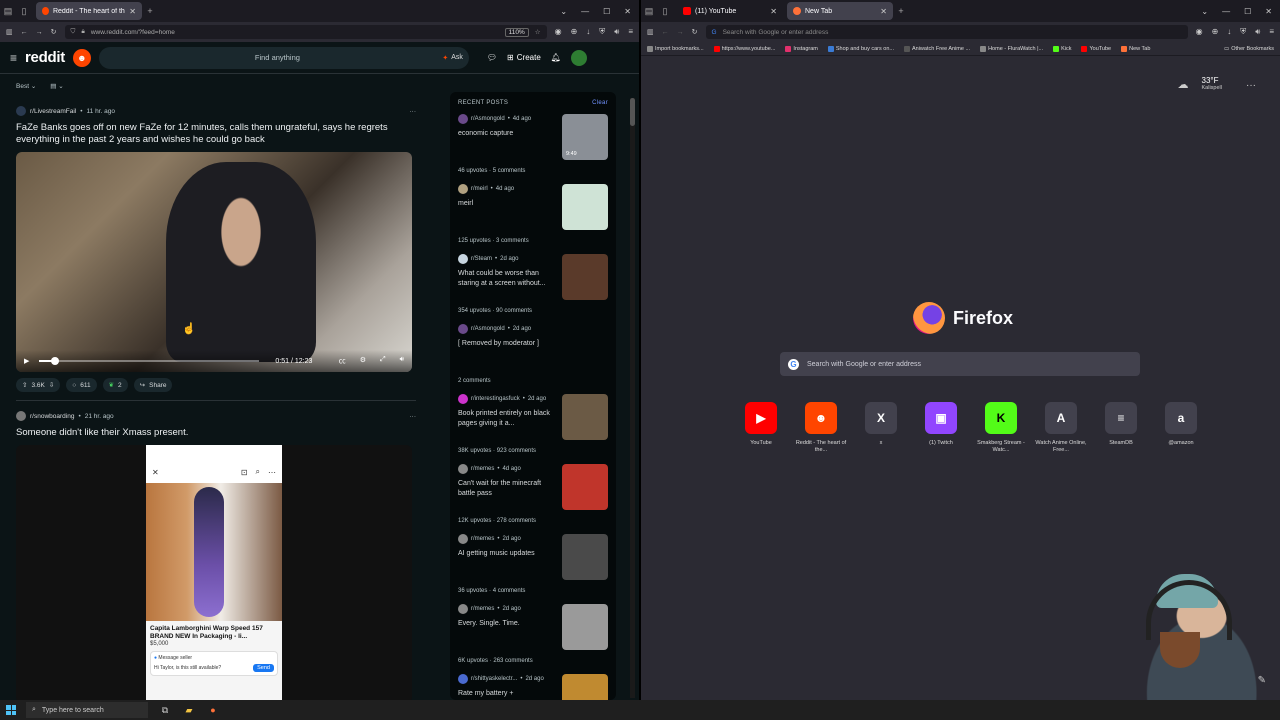 The image size is (1280, 720). I want to click on app-menu-icon: ≡, so click(630, 32).